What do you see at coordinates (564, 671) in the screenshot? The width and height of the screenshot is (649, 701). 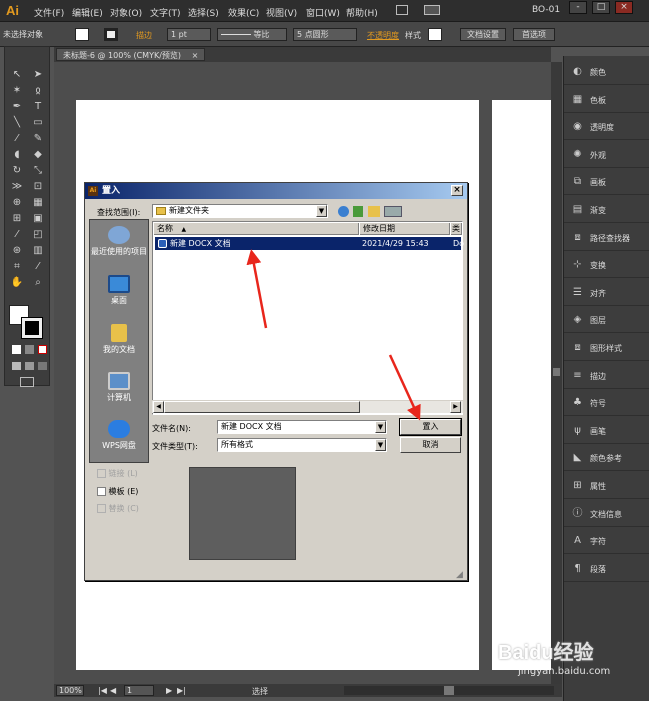 I see `watermark-url: jingyan.baidu.com` at bounding box center [564, 671].